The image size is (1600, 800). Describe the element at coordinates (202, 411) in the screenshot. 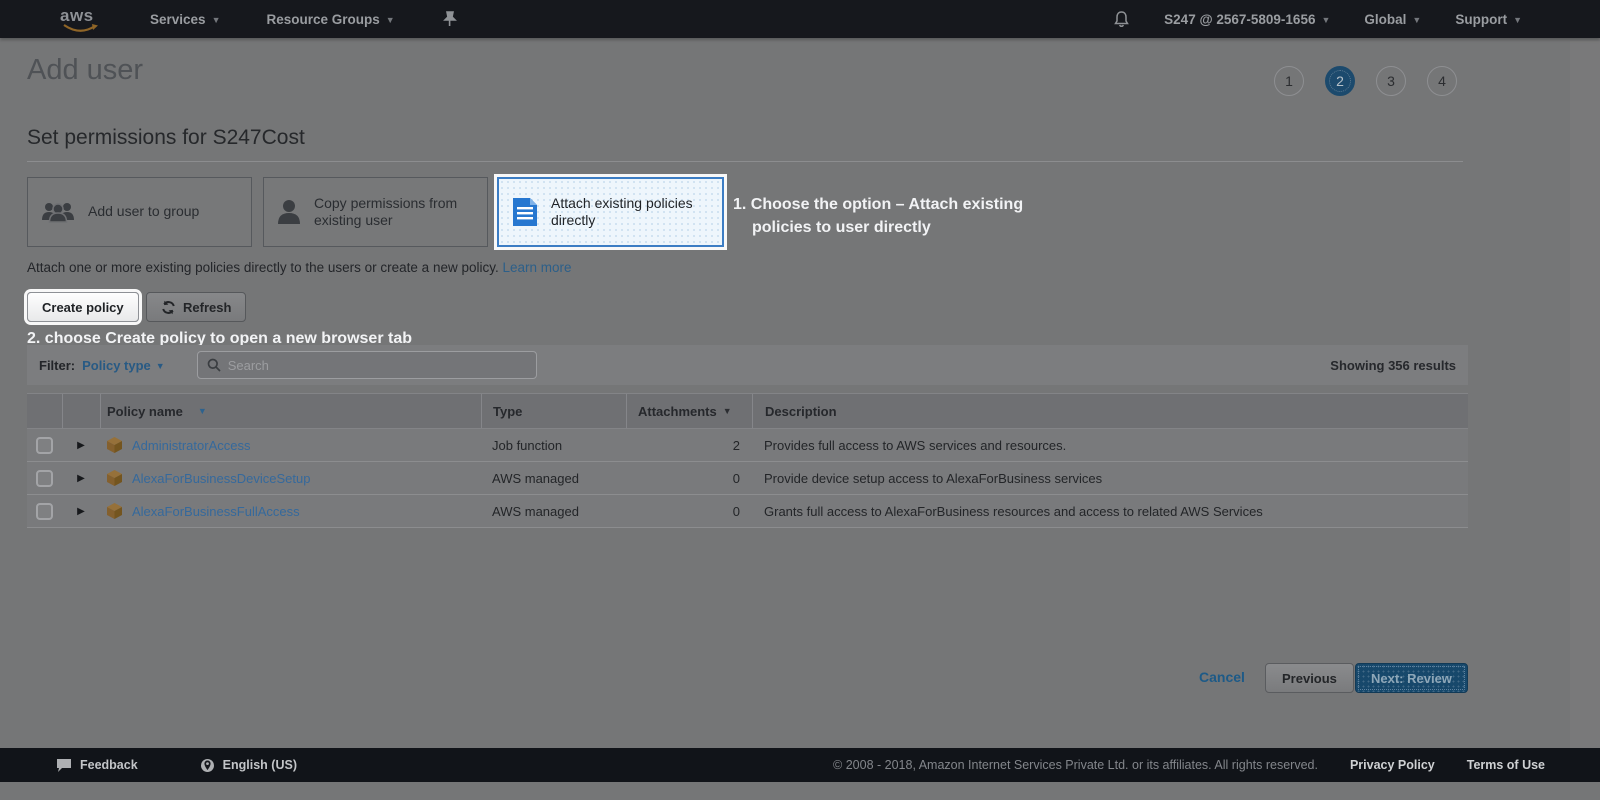

I see `sort-desc-icon: ▼` at that location.